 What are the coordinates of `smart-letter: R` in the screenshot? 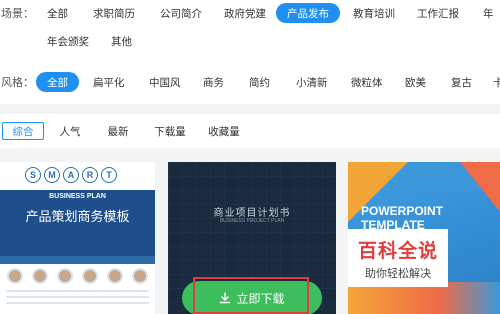 It's located at (90, 175).